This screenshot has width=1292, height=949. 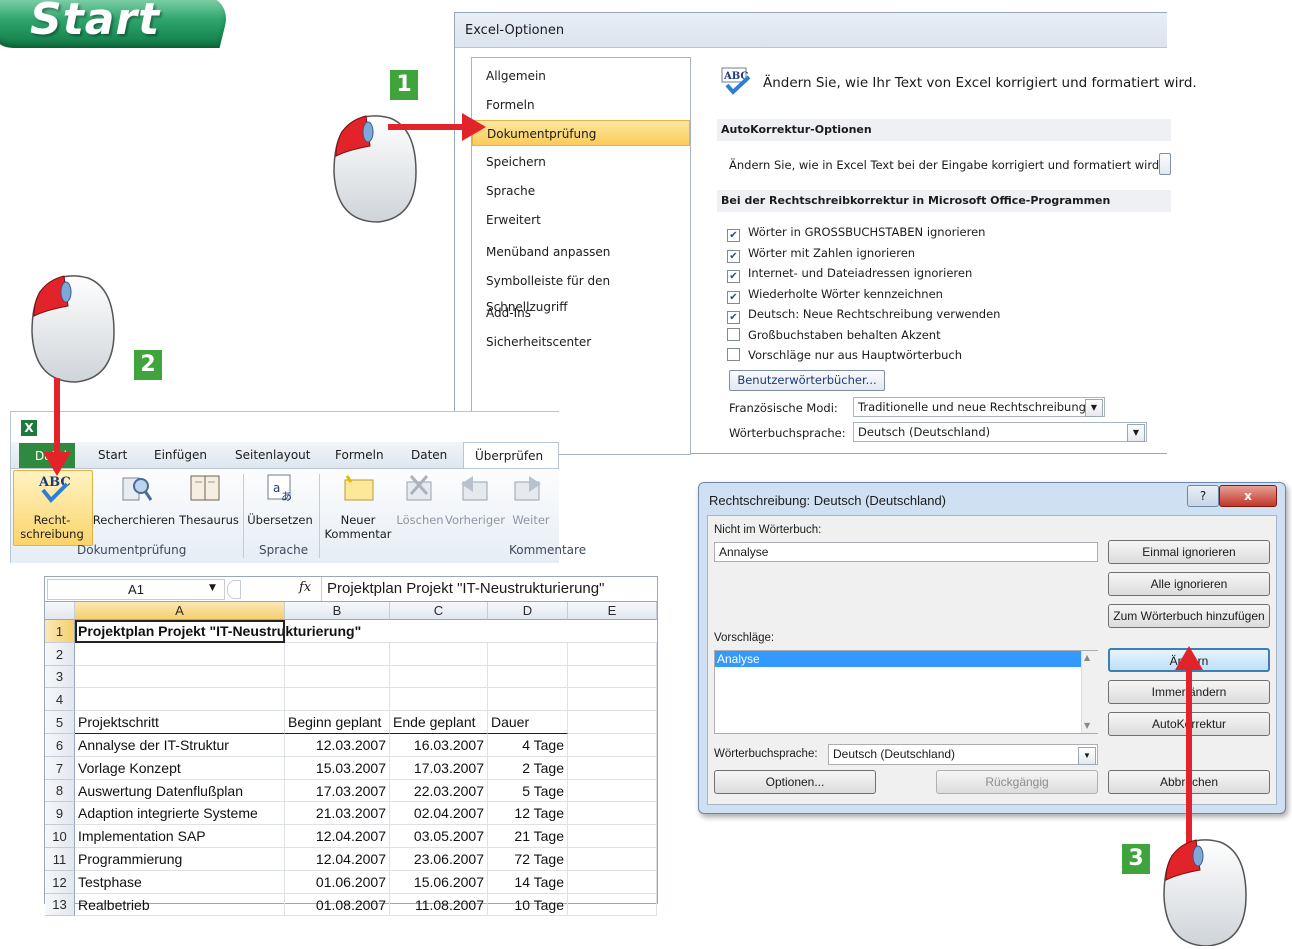 What do you see at coordinates (439, 905) in the screenshot?
I see `sheet-cell: 11.08.2007` at bounding box center [439, 905].